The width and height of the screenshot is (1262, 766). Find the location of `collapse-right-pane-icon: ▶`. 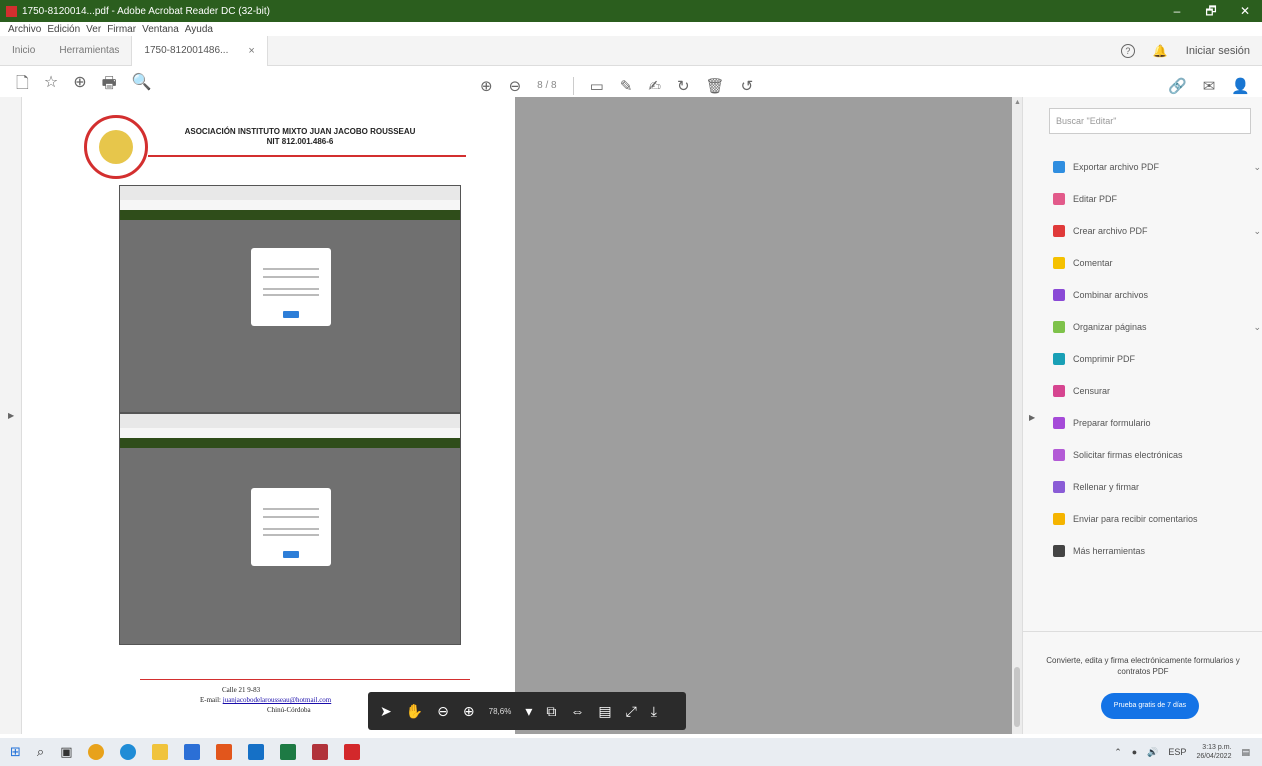

collapse-right-pane-icon: ▶ is located at coordinates (1032, 417).